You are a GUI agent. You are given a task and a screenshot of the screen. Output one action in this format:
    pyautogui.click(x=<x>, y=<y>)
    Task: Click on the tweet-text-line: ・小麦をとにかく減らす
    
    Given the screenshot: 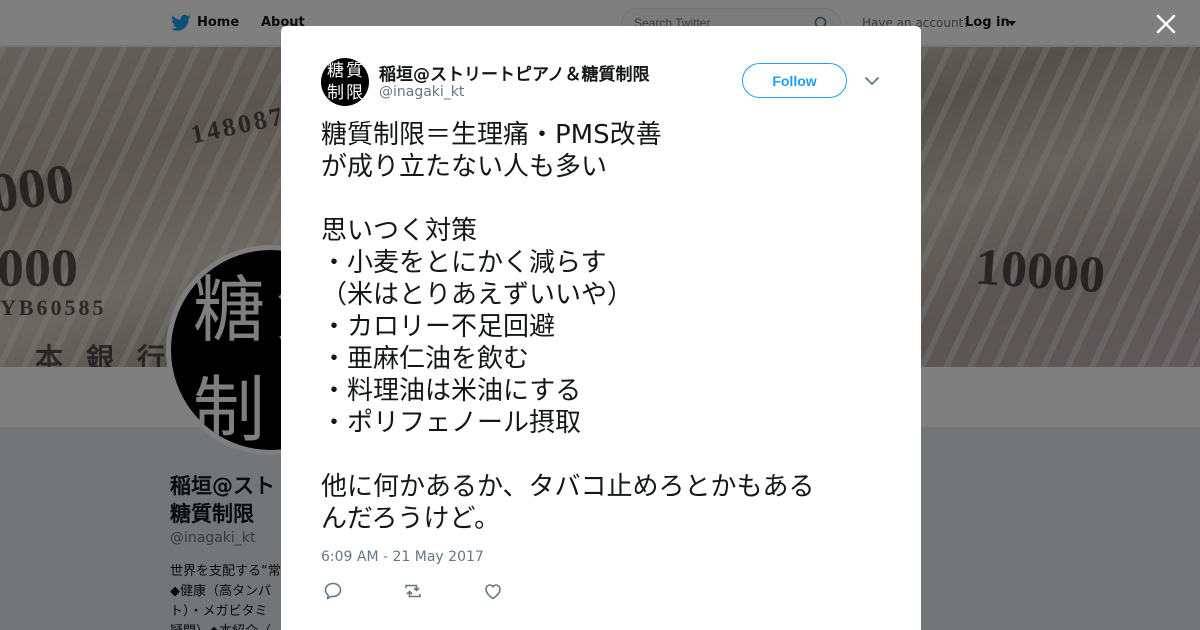 What is the action you would take?
    pyautogui.click(x=464, y=263)
    